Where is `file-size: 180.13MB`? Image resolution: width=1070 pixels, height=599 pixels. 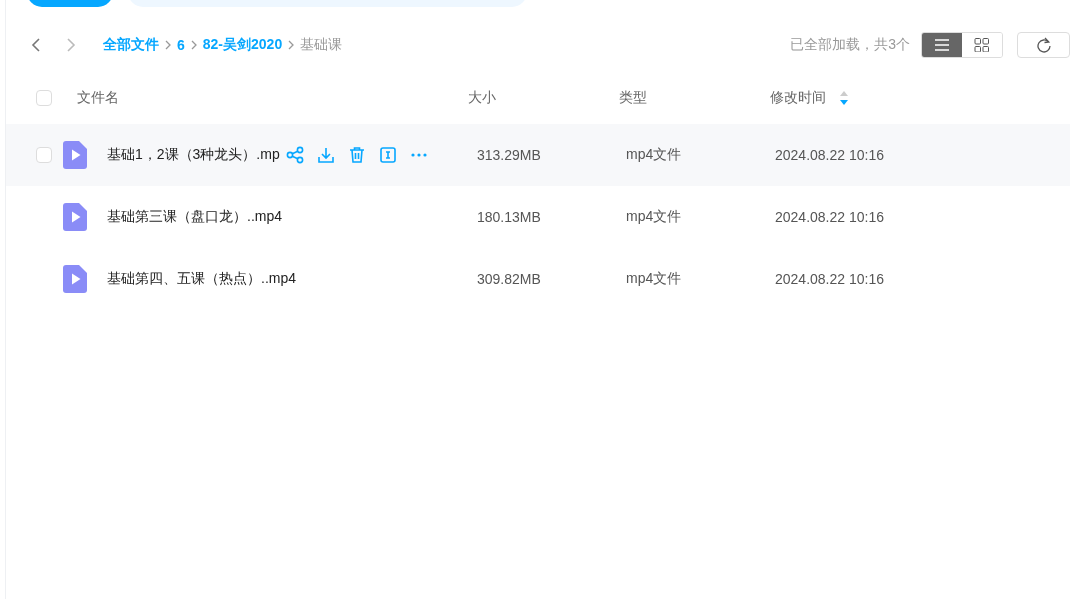 file-size: 180.13MB is located at coordinates (509, 217).